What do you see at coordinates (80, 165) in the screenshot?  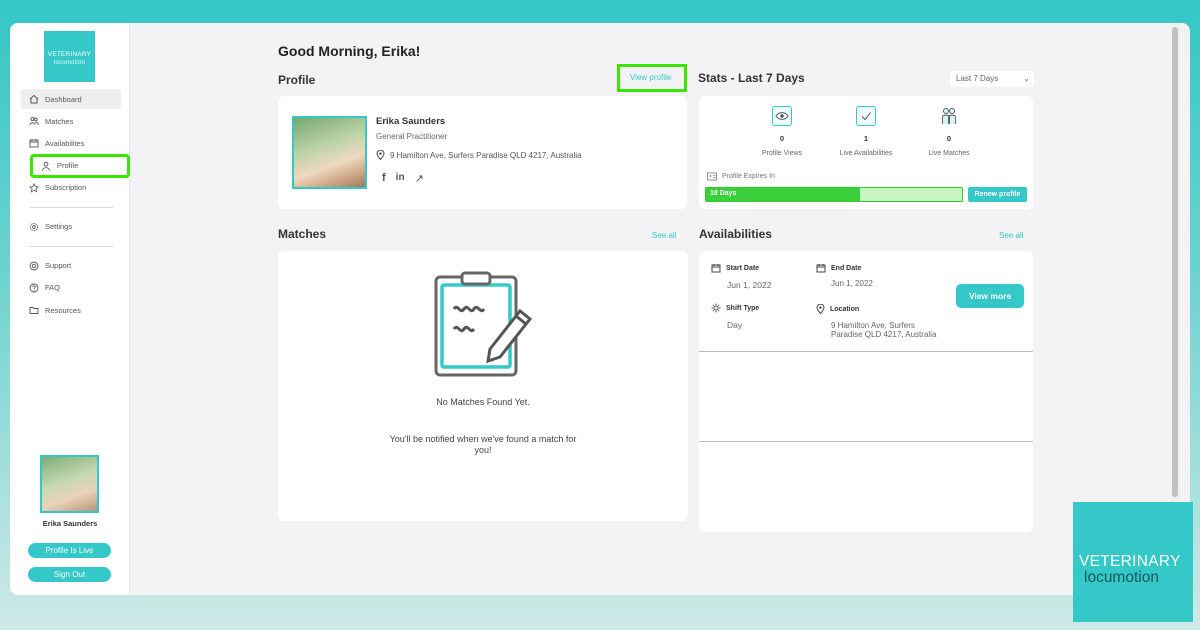 I see `sidebar-item-profile: Profile` at bounding box center [80, 165].